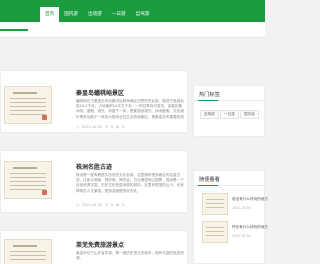  I want to click on recommend-item-title: 临沧有什么好玩的地方, so click(250, 199).